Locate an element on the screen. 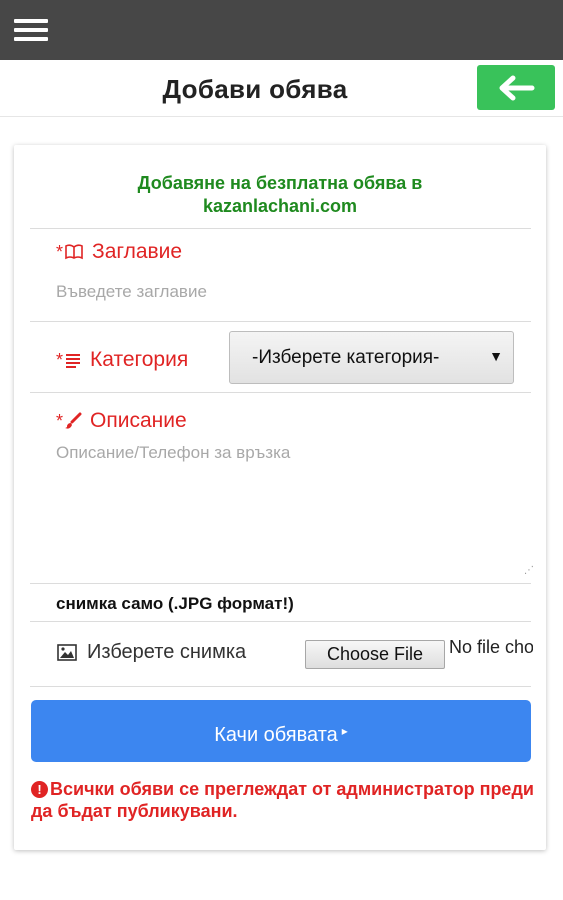 This screenshot has width=563, height=900. photo-label: Изберете снимка is located at coordinates (151, 652).